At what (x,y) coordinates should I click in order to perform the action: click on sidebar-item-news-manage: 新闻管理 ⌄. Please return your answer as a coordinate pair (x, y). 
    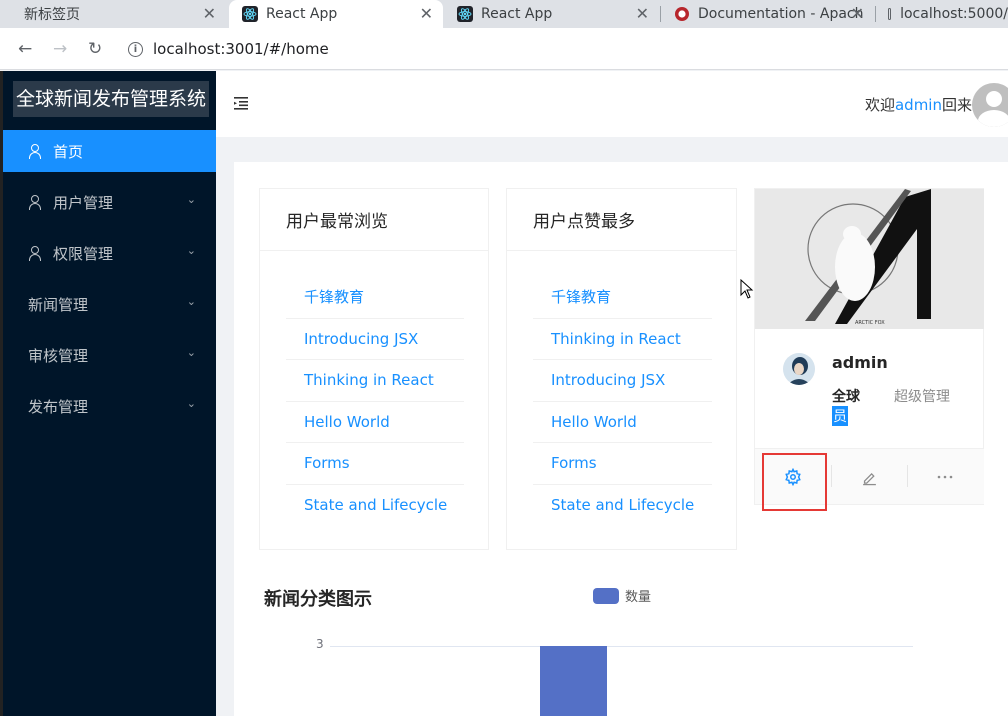
    Looking at the image, I should click on (109, 304).